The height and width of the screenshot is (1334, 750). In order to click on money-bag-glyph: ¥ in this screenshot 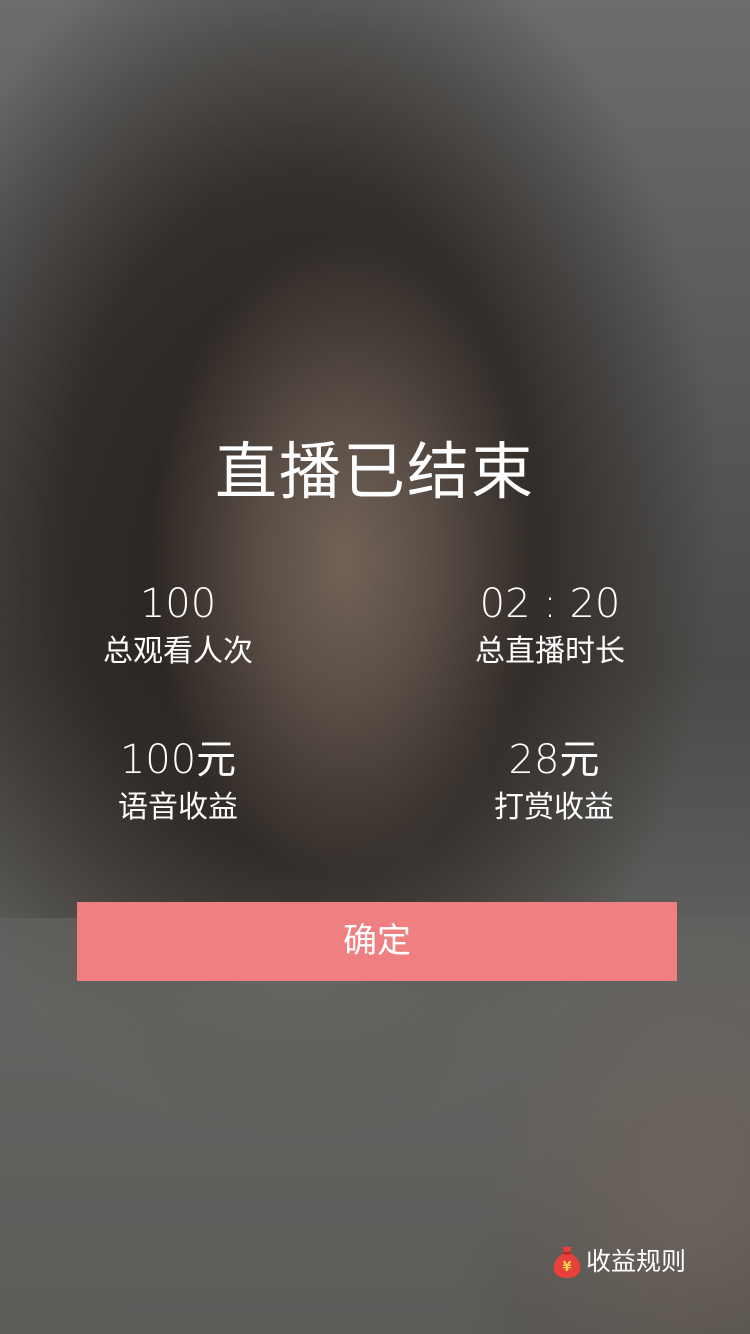, I will do `click(566, 1267)`.